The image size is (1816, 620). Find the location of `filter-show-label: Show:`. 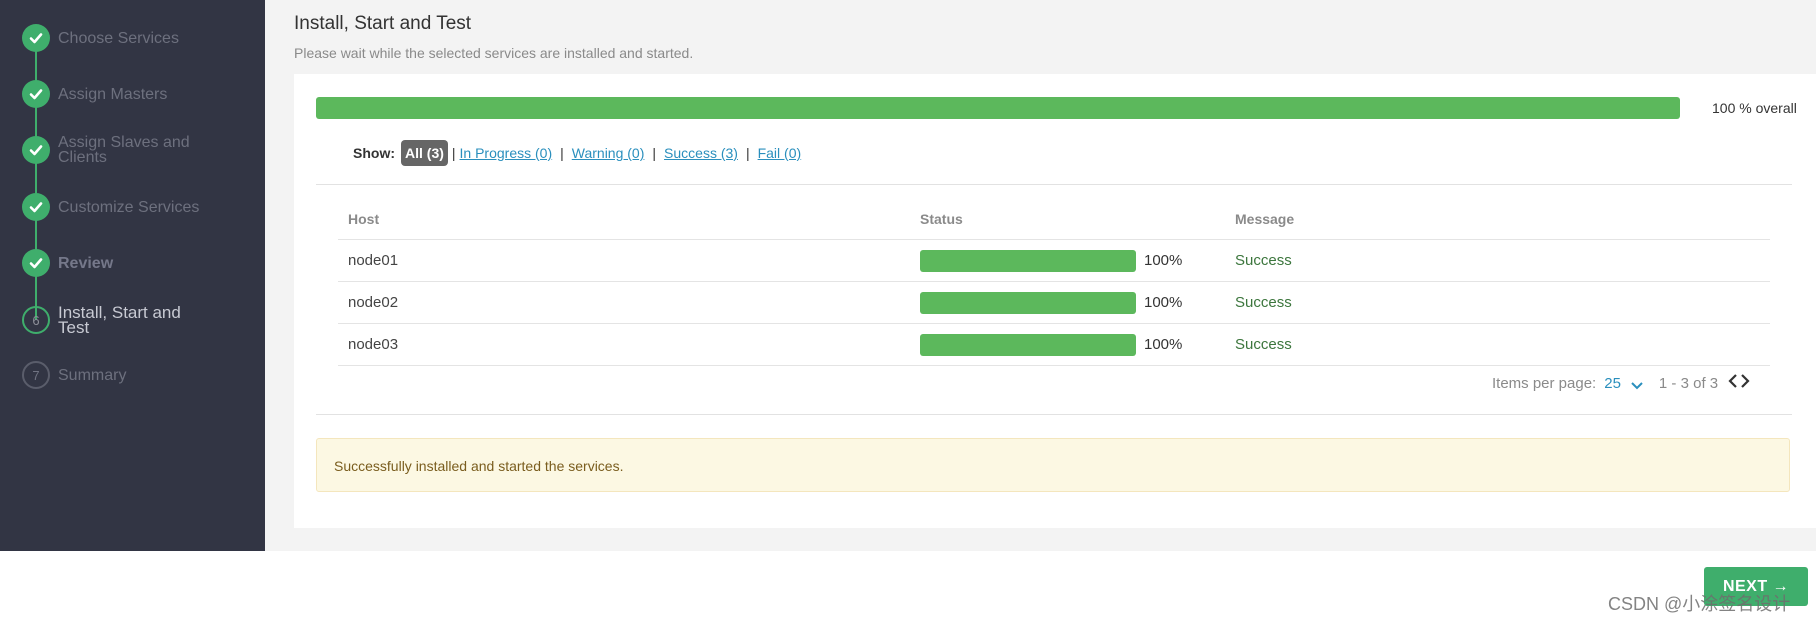

filter-show-label: Show: is located at coordinates (374, 153).